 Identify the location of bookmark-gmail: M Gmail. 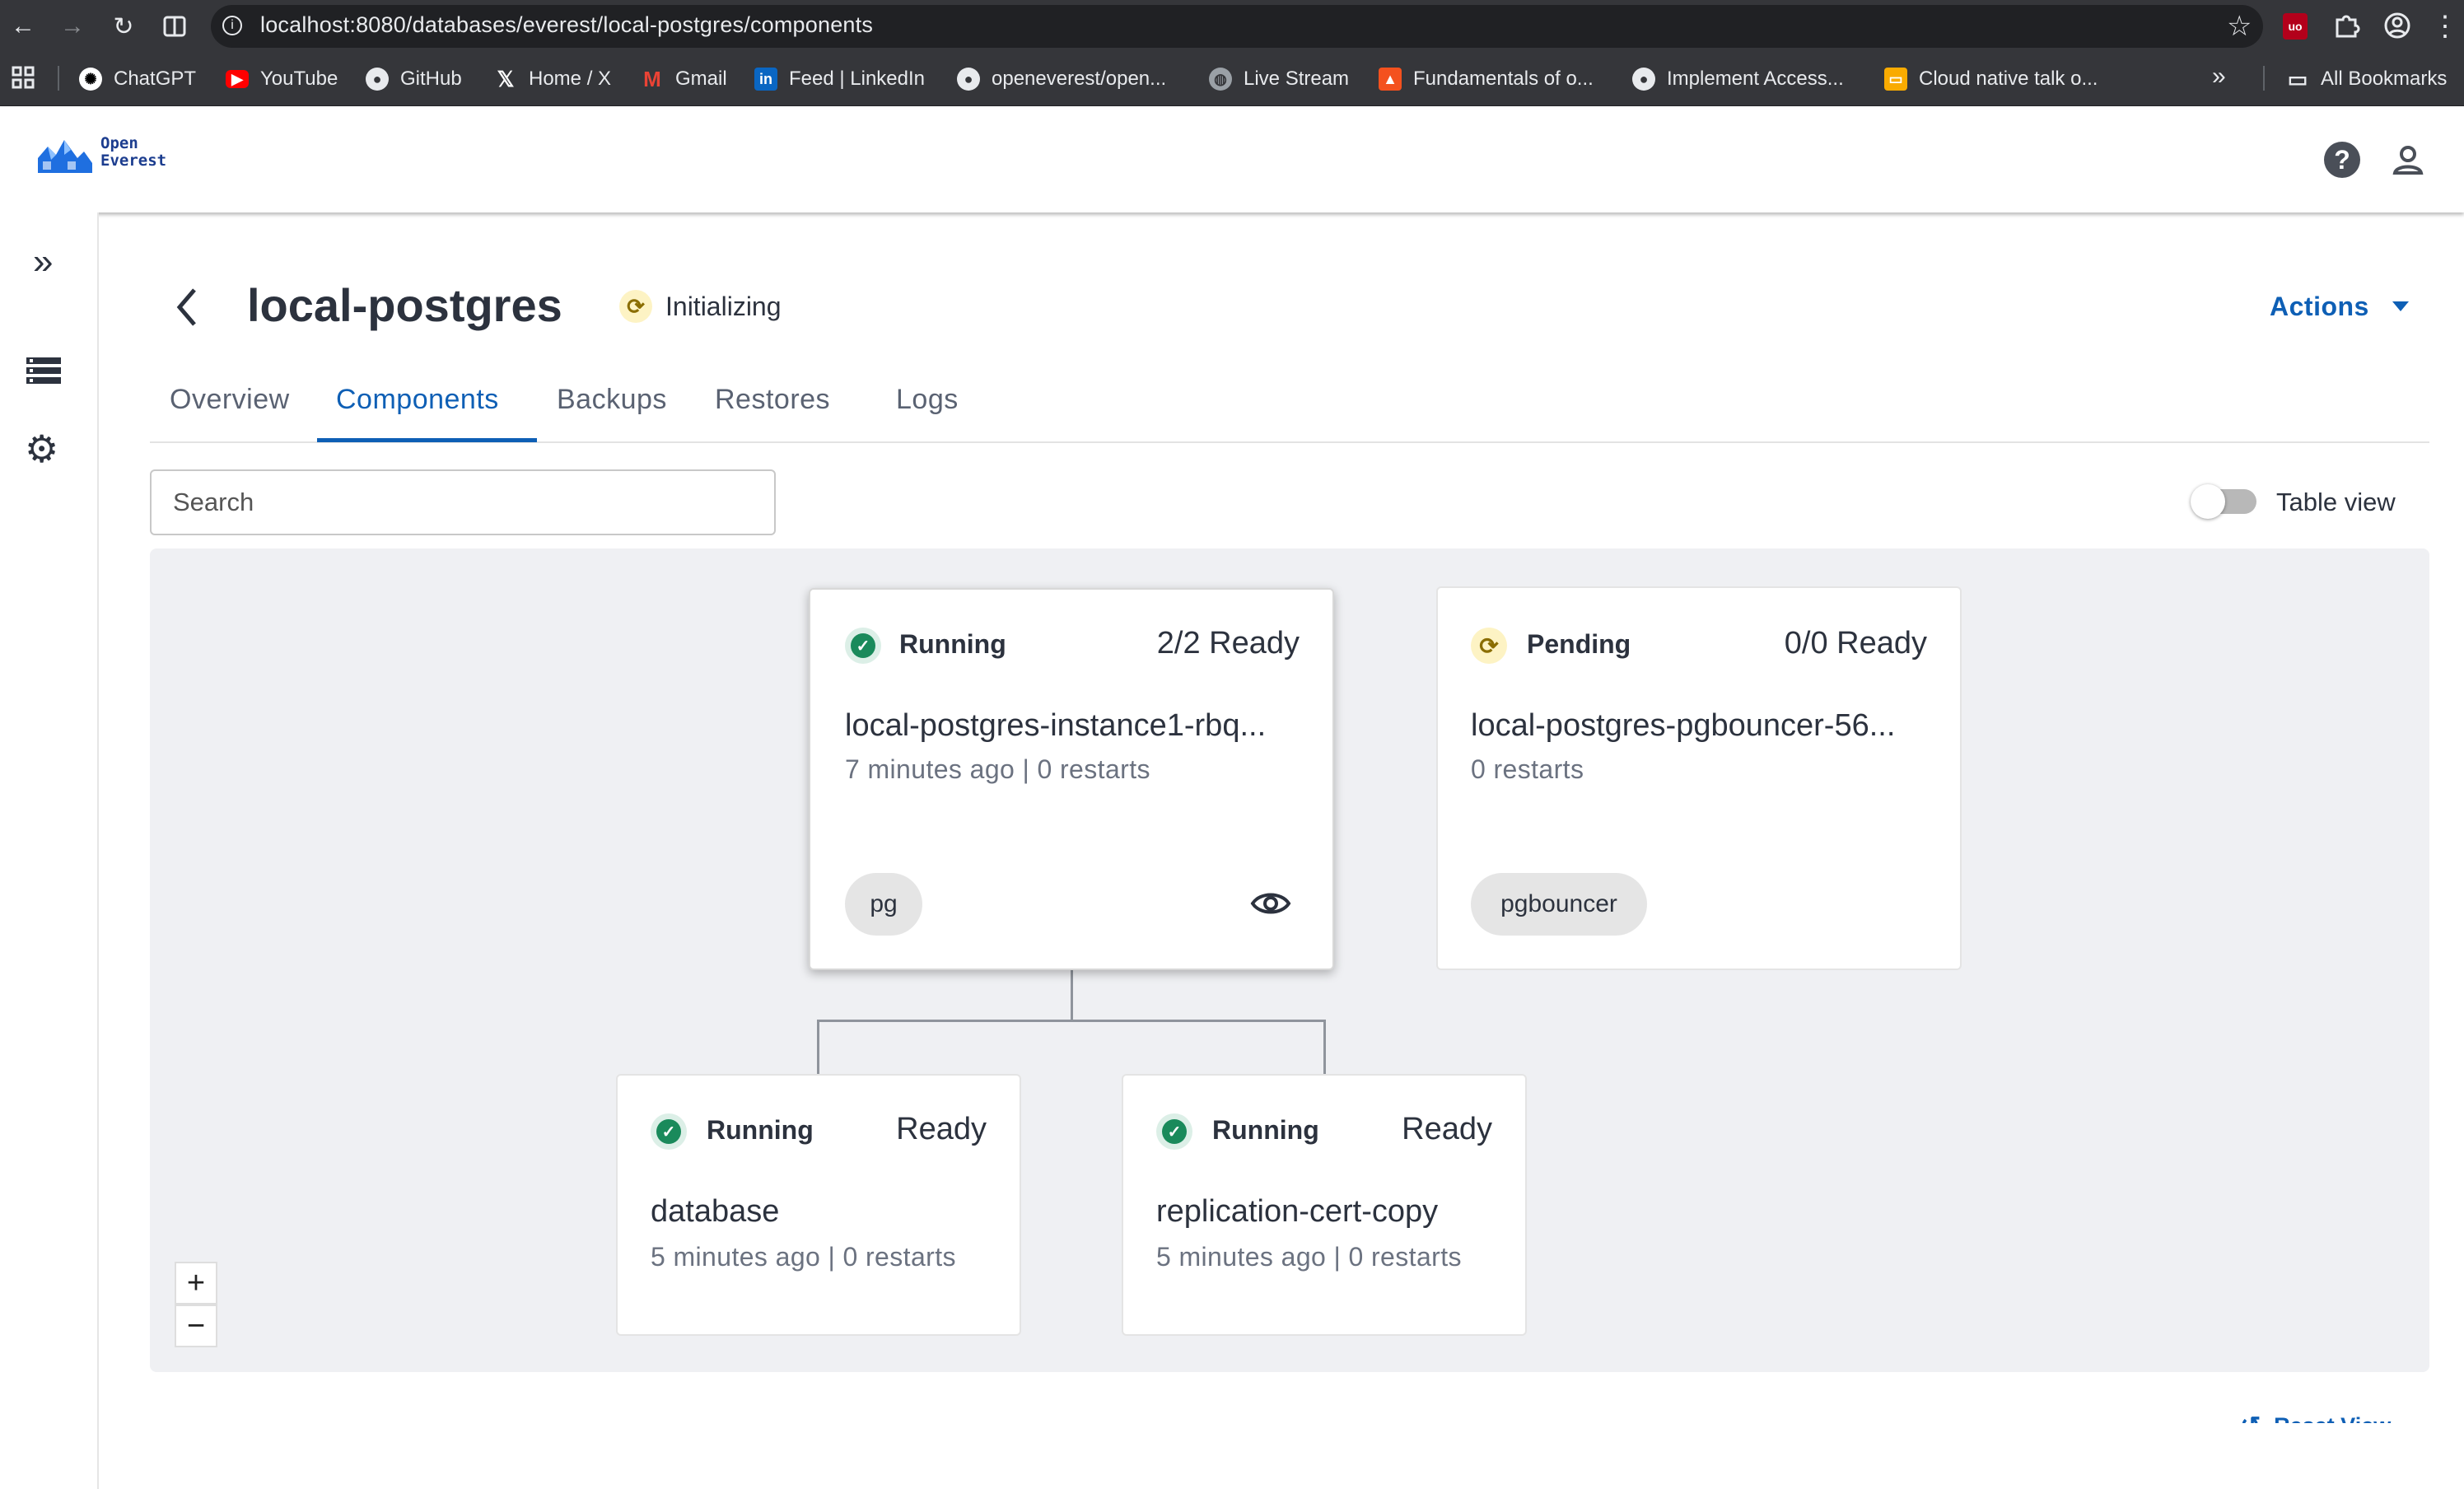
(684, 79).